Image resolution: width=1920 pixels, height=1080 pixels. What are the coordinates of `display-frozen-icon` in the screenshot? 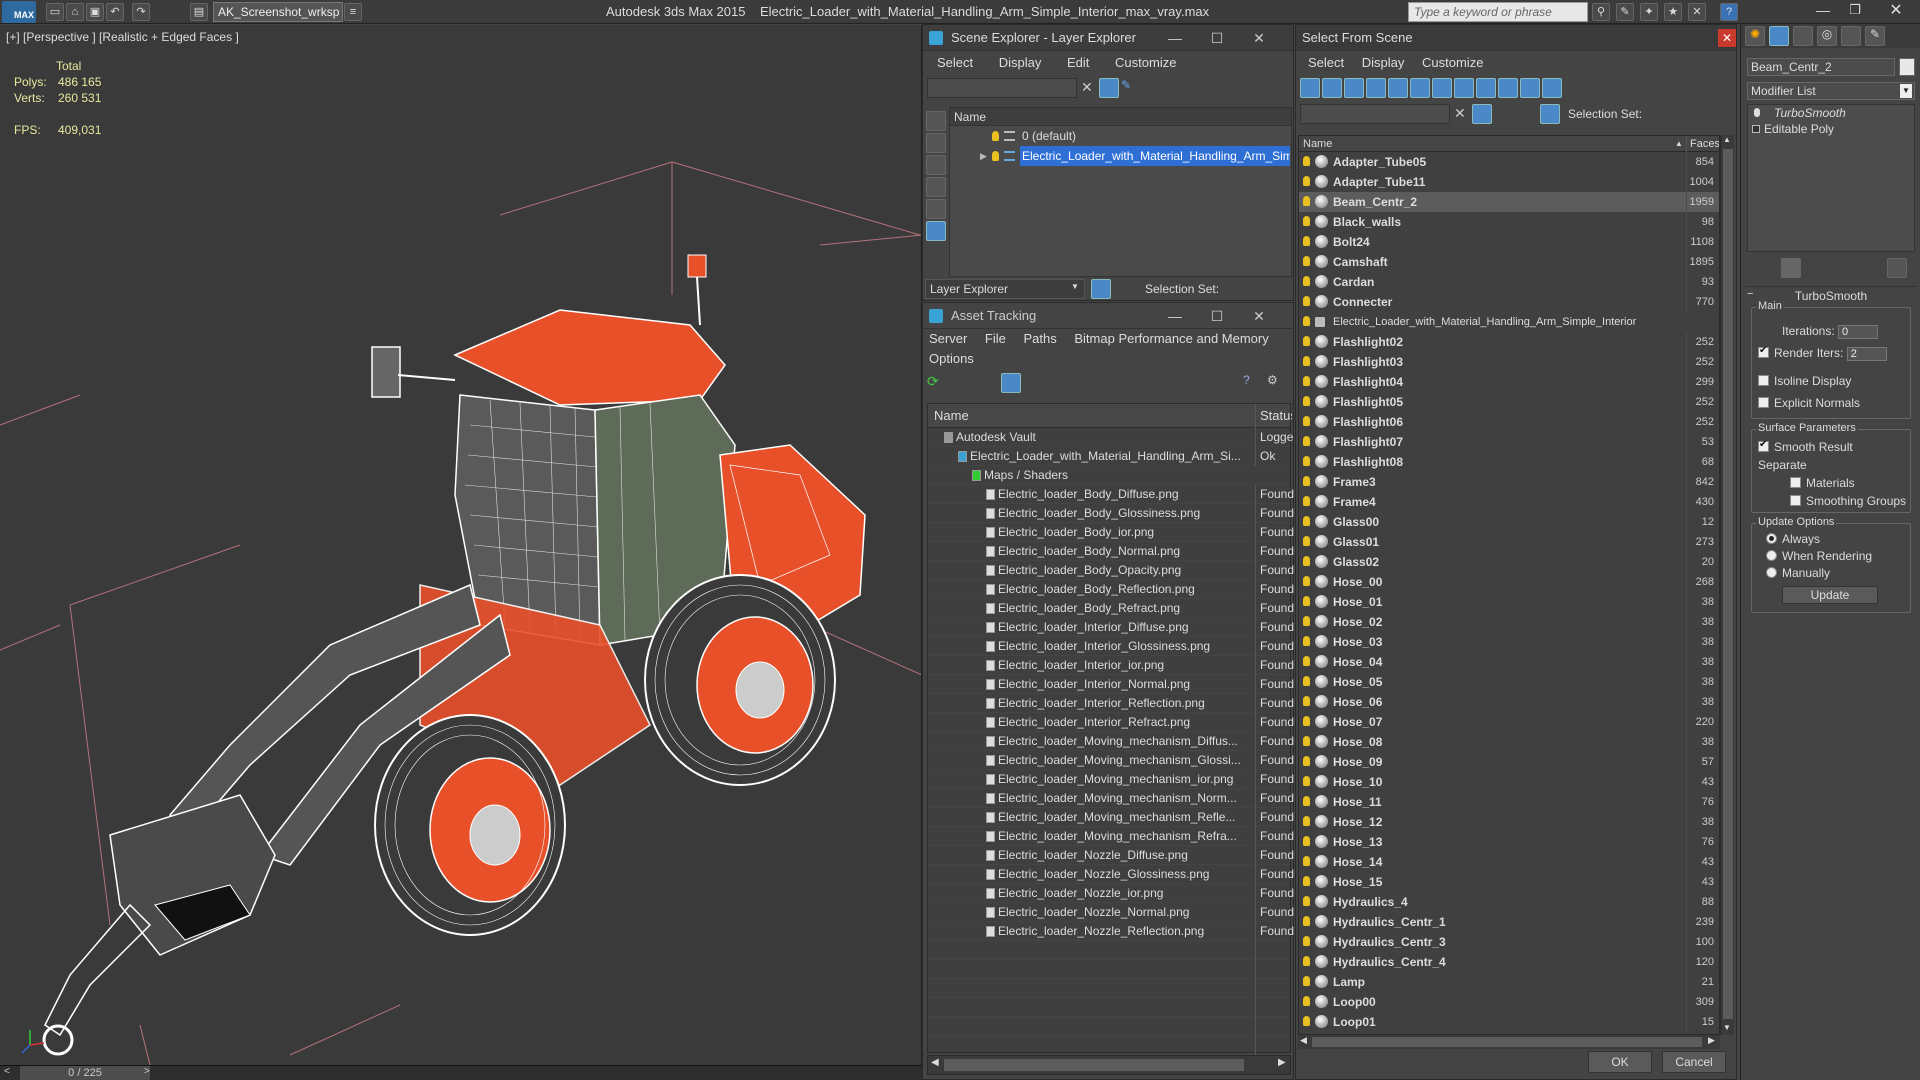 It's located at (1530, 88).